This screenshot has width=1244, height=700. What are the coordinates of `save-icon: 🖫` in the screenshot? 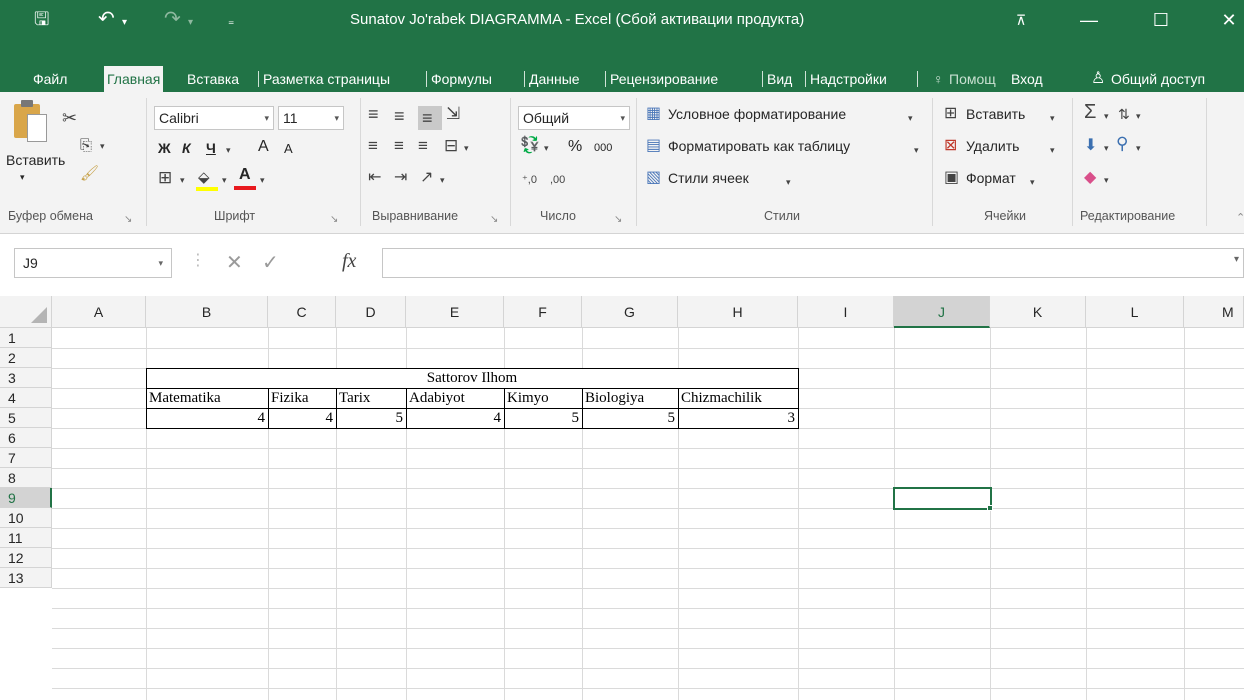 It's located at (41, 19).